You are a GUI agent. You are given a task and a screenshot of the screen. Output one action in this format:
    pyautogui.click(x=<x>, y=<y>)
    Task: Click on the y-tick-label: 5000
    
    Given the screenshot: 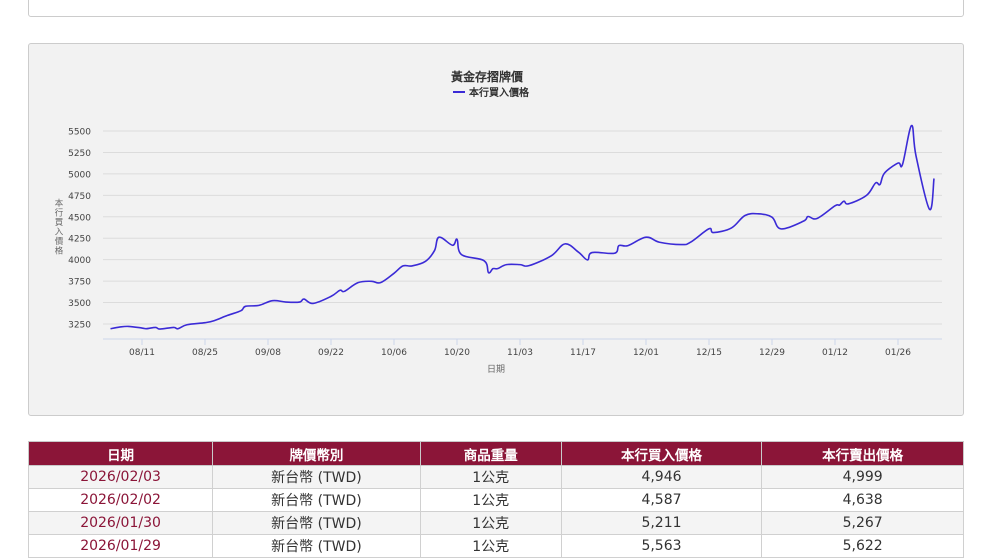 What is the action you would take?
    pyautogui.click(x=79, y=175)
    